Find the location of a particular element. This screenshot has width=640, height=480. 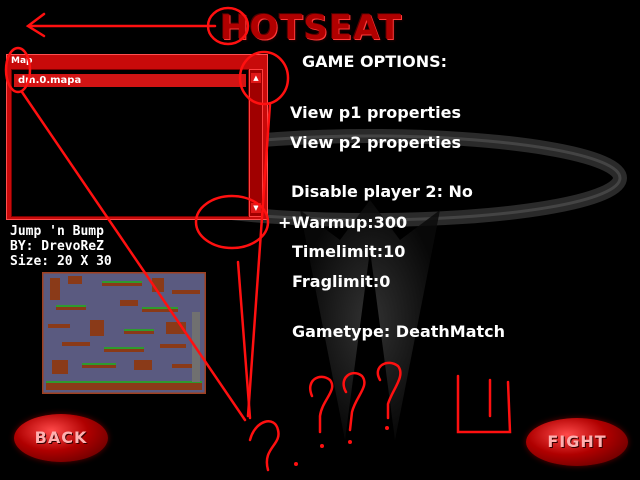

fight-button: FIGHT is located at coordinates (577, 442).